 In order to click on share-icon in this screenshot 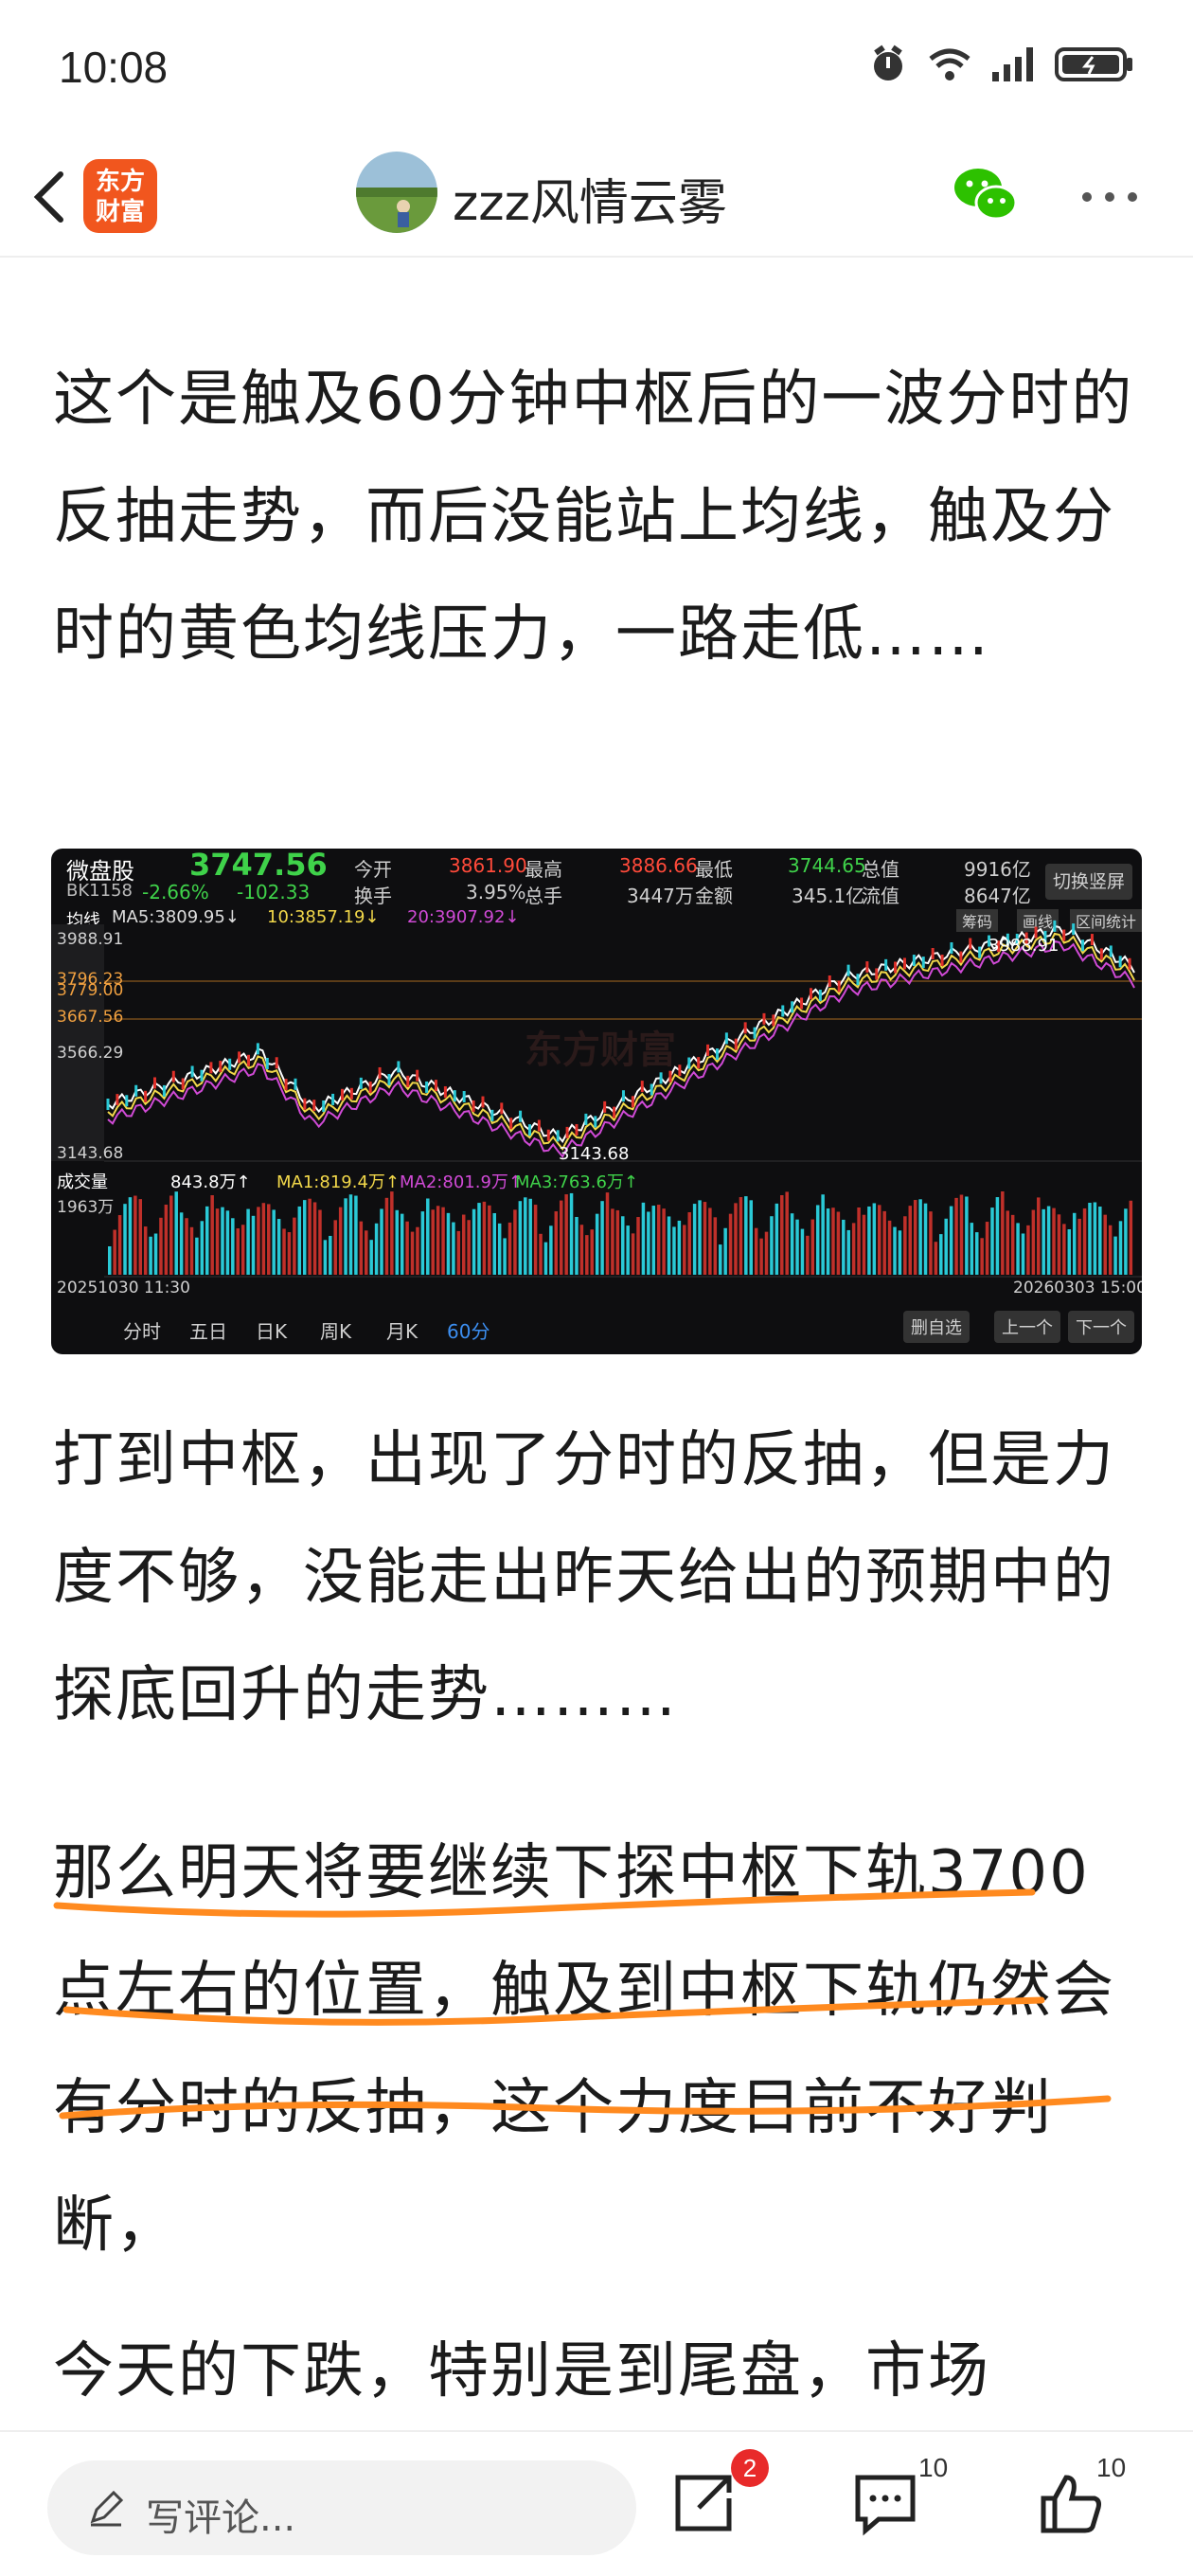, I will do `click(703, 2503)`.